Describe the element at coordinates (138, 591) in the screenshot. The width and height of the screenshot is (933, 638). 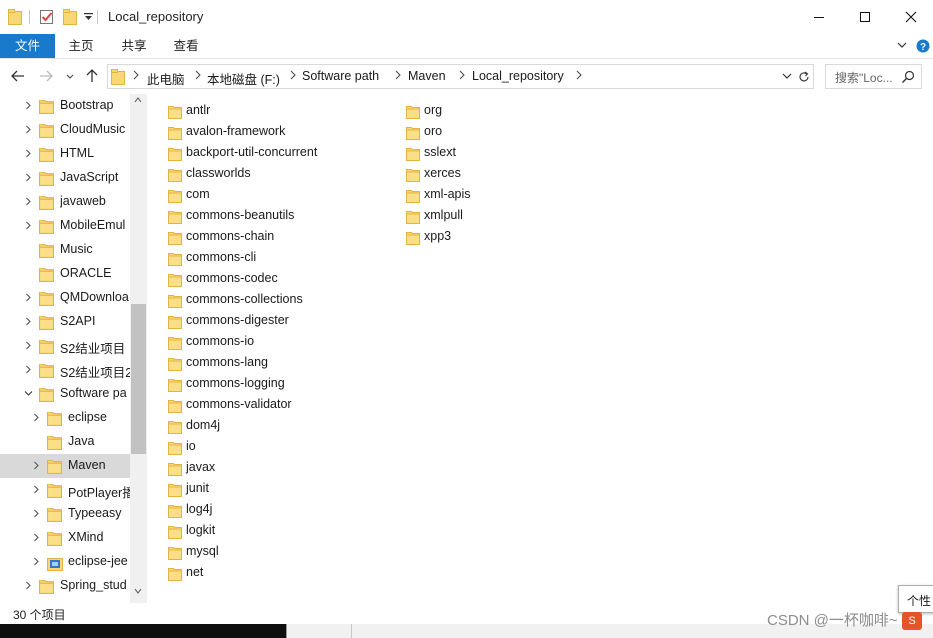
I see `scroll-down-icon` at that location.